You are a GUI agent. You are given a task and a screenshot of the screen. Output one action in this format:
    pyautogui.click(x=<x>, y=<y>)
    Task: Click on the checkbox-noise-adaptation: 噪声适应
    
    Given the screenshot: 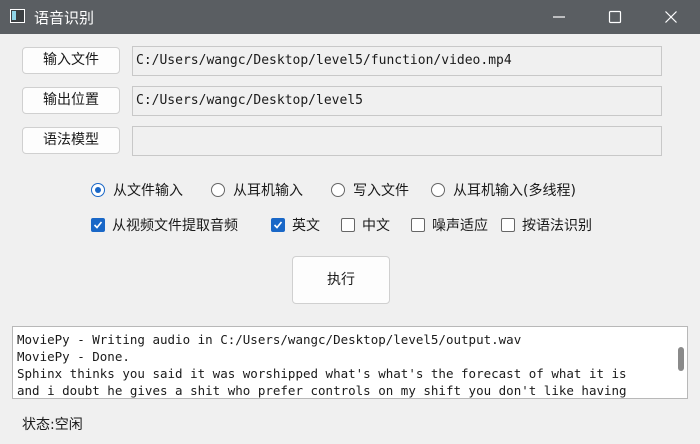 What is the action you would take?
    pyautogui.click(x=449, y=225)
    